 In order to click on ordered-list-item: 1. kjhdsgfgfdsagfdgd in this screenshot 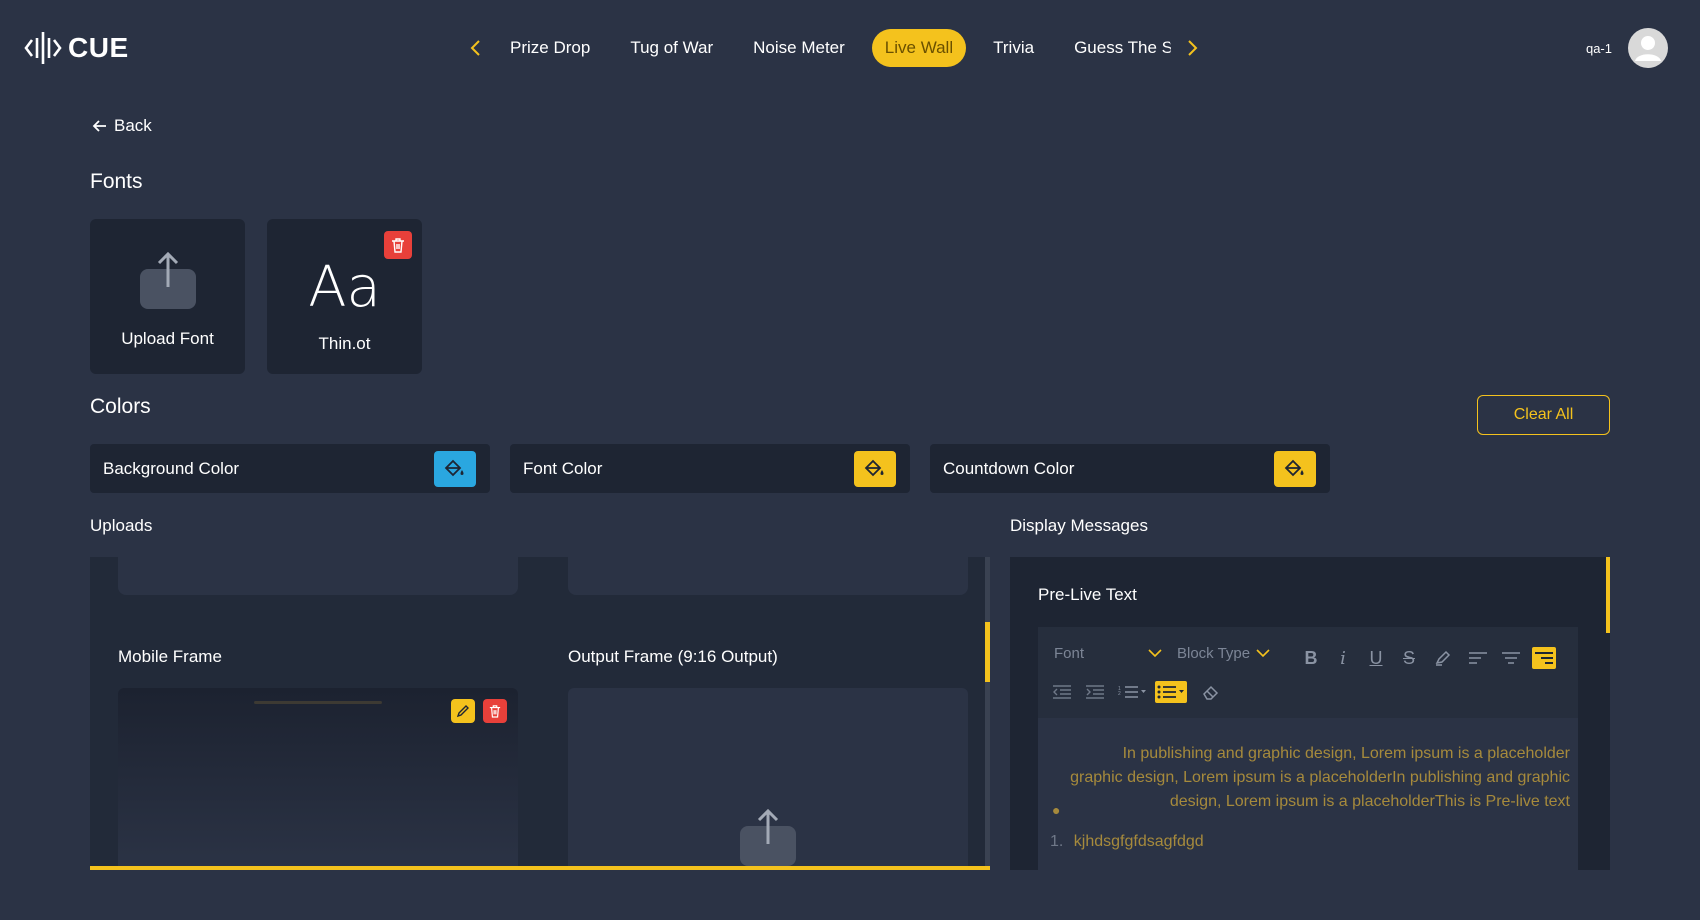, I will do `click(1127, 842)`.